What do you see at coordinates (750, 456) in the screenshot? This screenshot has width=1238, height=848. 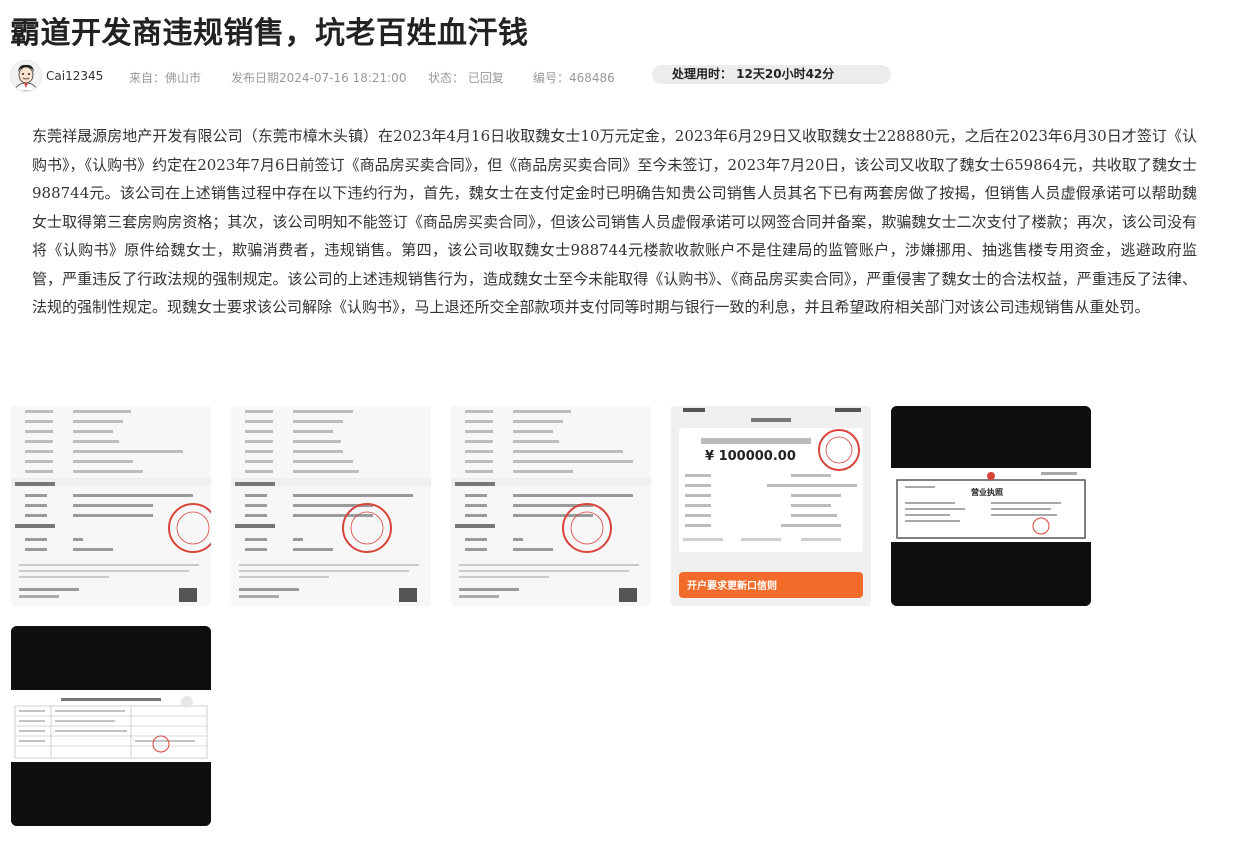 I see `receipt-amount-text: ¥ 100000.00` at bounding box center [750, 456].